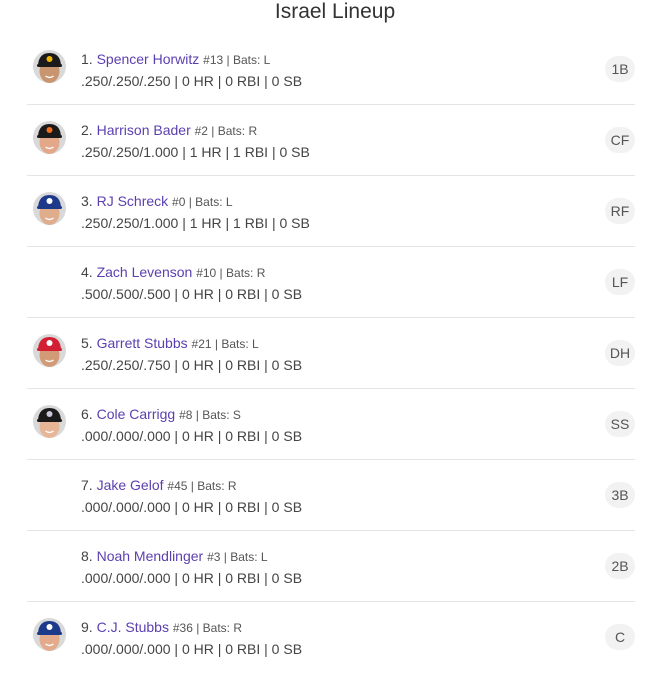  What do you see at coordinates (87, 272) in the screenshot?
I see `batting-order: 4.` at bounding box center [87, 272].